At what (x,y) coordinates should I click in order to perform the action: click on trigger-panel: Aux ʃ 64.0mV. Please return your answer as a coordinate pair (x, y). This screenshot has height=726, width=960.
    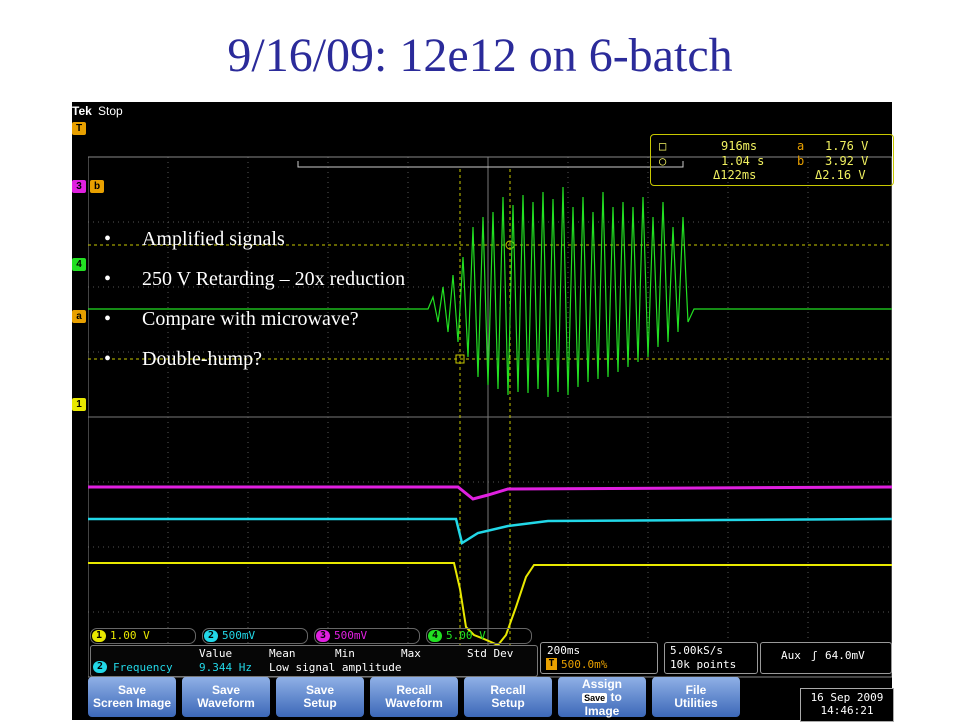
    Looking at the image, I should click on (826, 658).